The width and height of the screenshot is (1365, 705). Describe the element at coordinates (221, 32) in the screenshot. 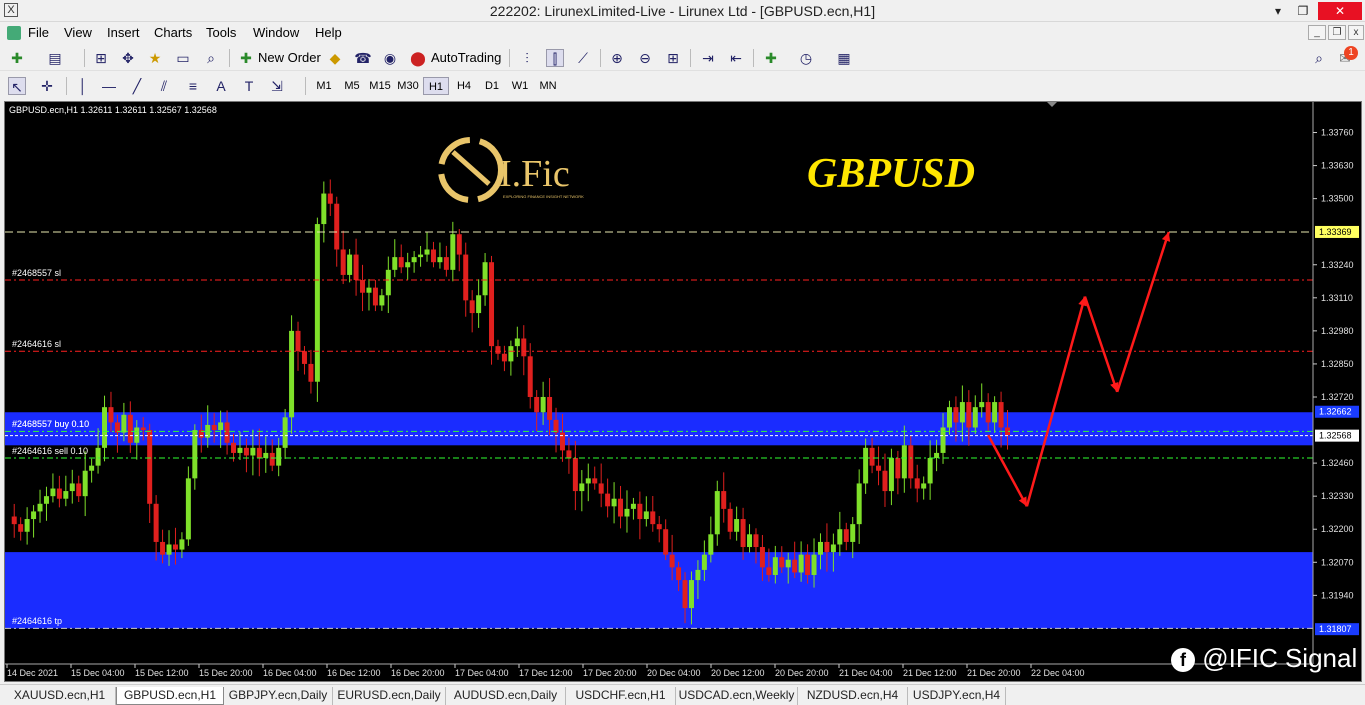

I see `menu-tools: Tools` at that location.